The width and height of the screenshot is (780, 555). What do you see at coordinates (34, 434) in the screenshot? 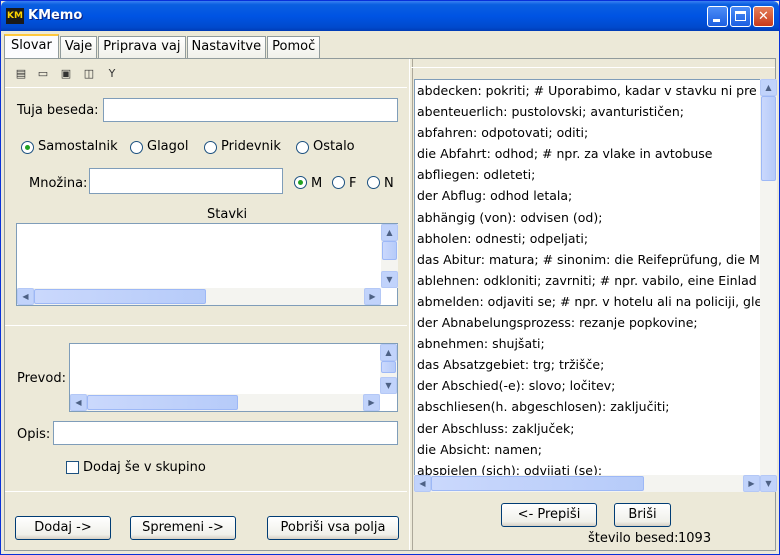
I see `description-label: Opis:` at bounding box center [34, 434].